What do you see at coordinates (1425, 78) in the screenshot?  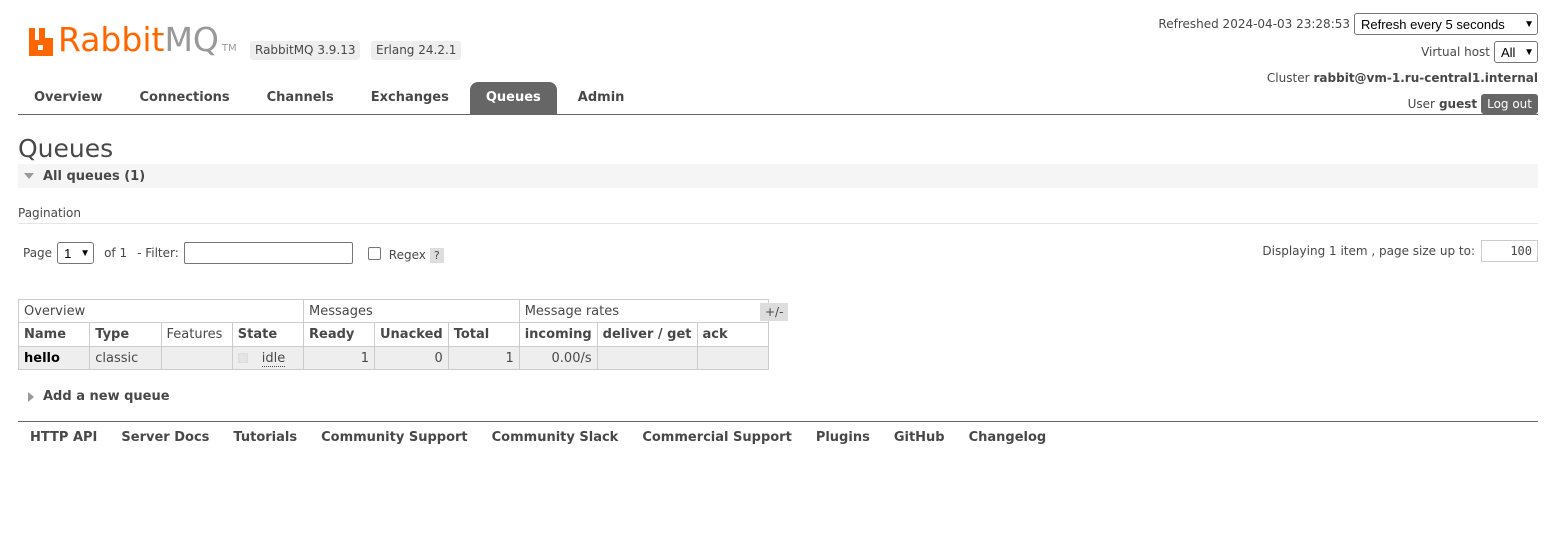 I see `cluster-name: rabbit@vm-1.ru-central1.internal` at bounding box center [1425, 78].